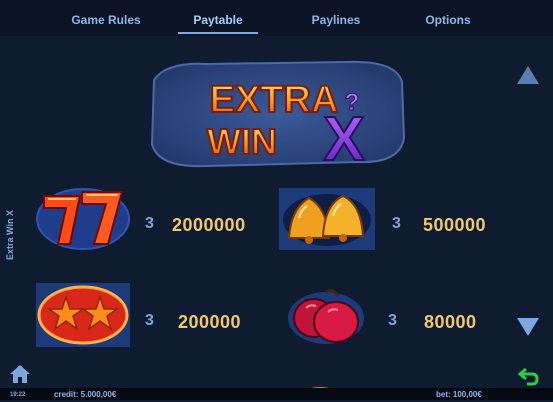 This screenshot has height=402, width=553. What do you see at coordinates (106, 17) in the screenshot?
I see `tab-game-rules: Game Rules` at bounding box center [106, 17].